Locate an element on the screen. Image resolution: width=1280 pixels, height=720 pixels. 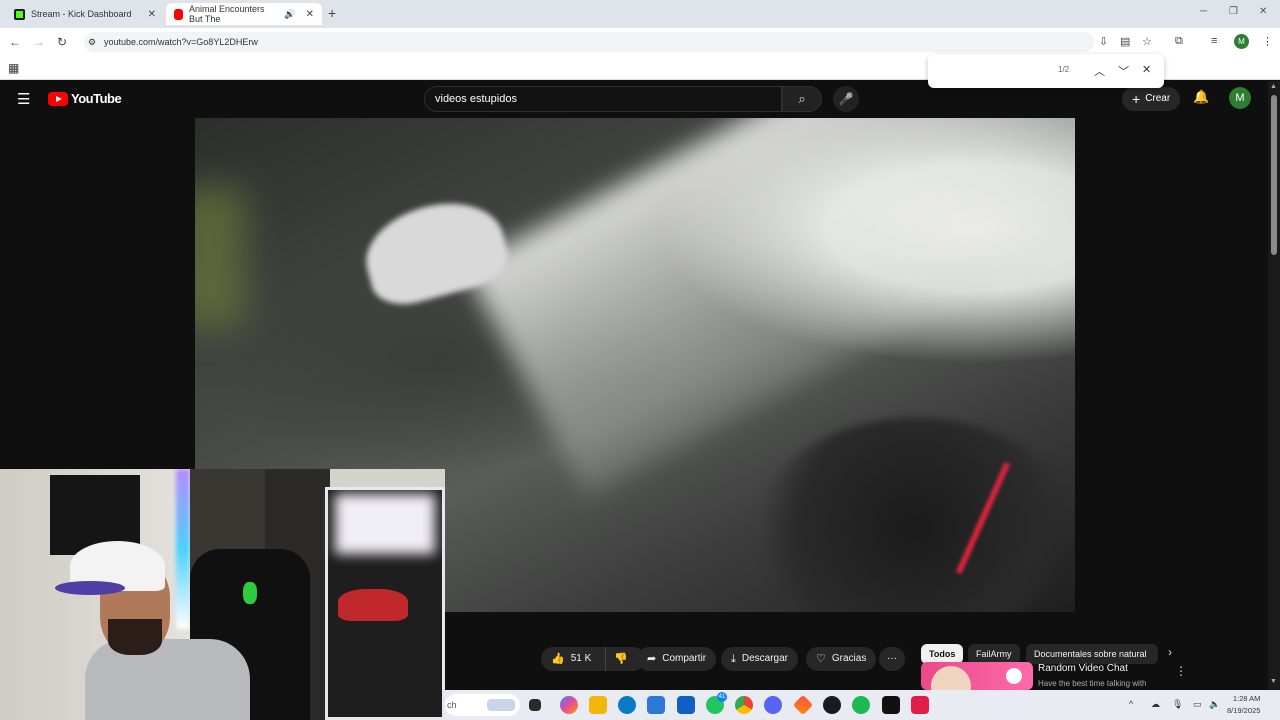
recommendation-subtitle: Have the best time talking with is located at coordinates (1092, 683).